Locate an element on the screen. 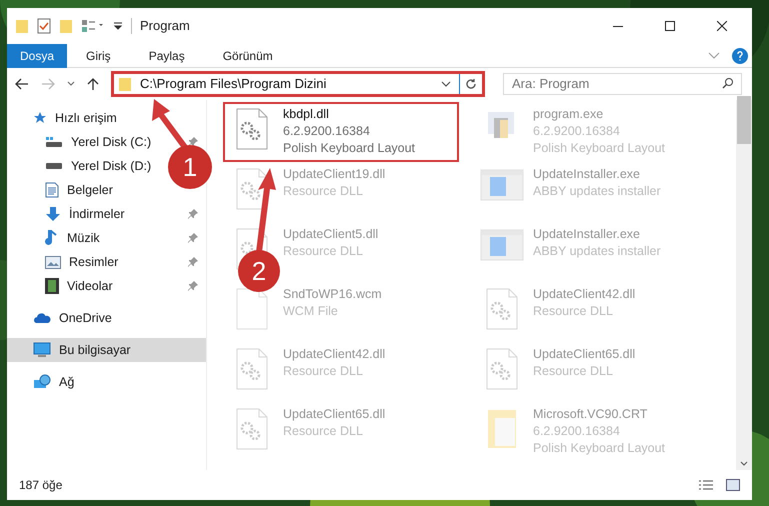 The height and width of the screenshot is (506, 769). file-detail: WCM File is located at coordinates (311, 311).